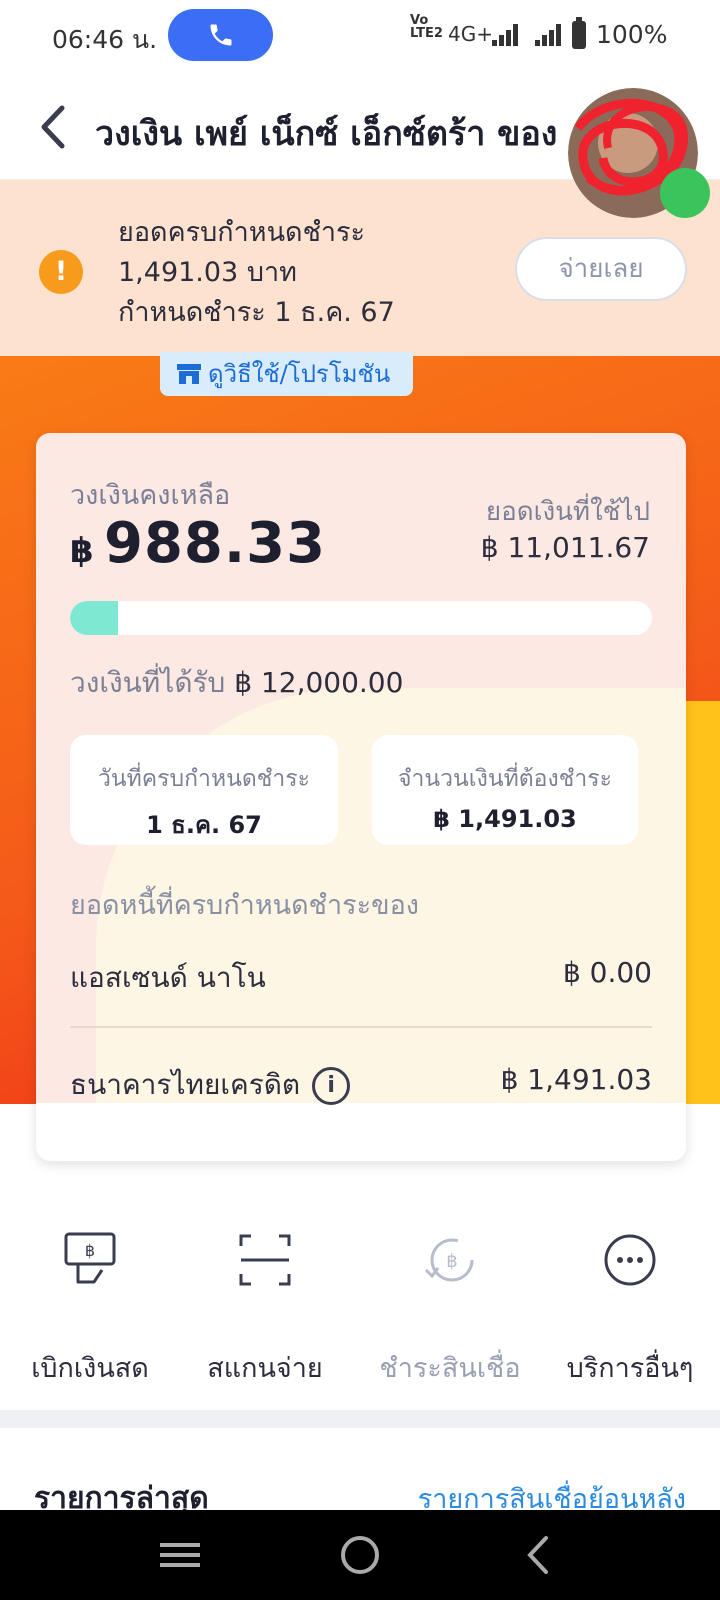 The image size is (720, 1600). What do you see at coordinates (601, 269) in the screenshot?
I see `pay-now-button: จ่ายเลย` at bounding box center [601, 269].